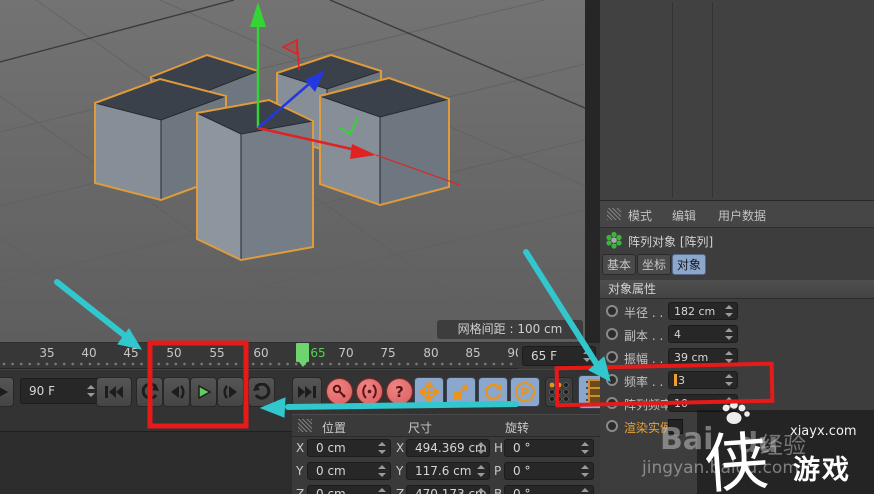 This screenshot has height=494, width=874. What do you see at coordinates (737, 100) in the screenshot?
I see `object-manager-empty` at bounding box center [737, 100].